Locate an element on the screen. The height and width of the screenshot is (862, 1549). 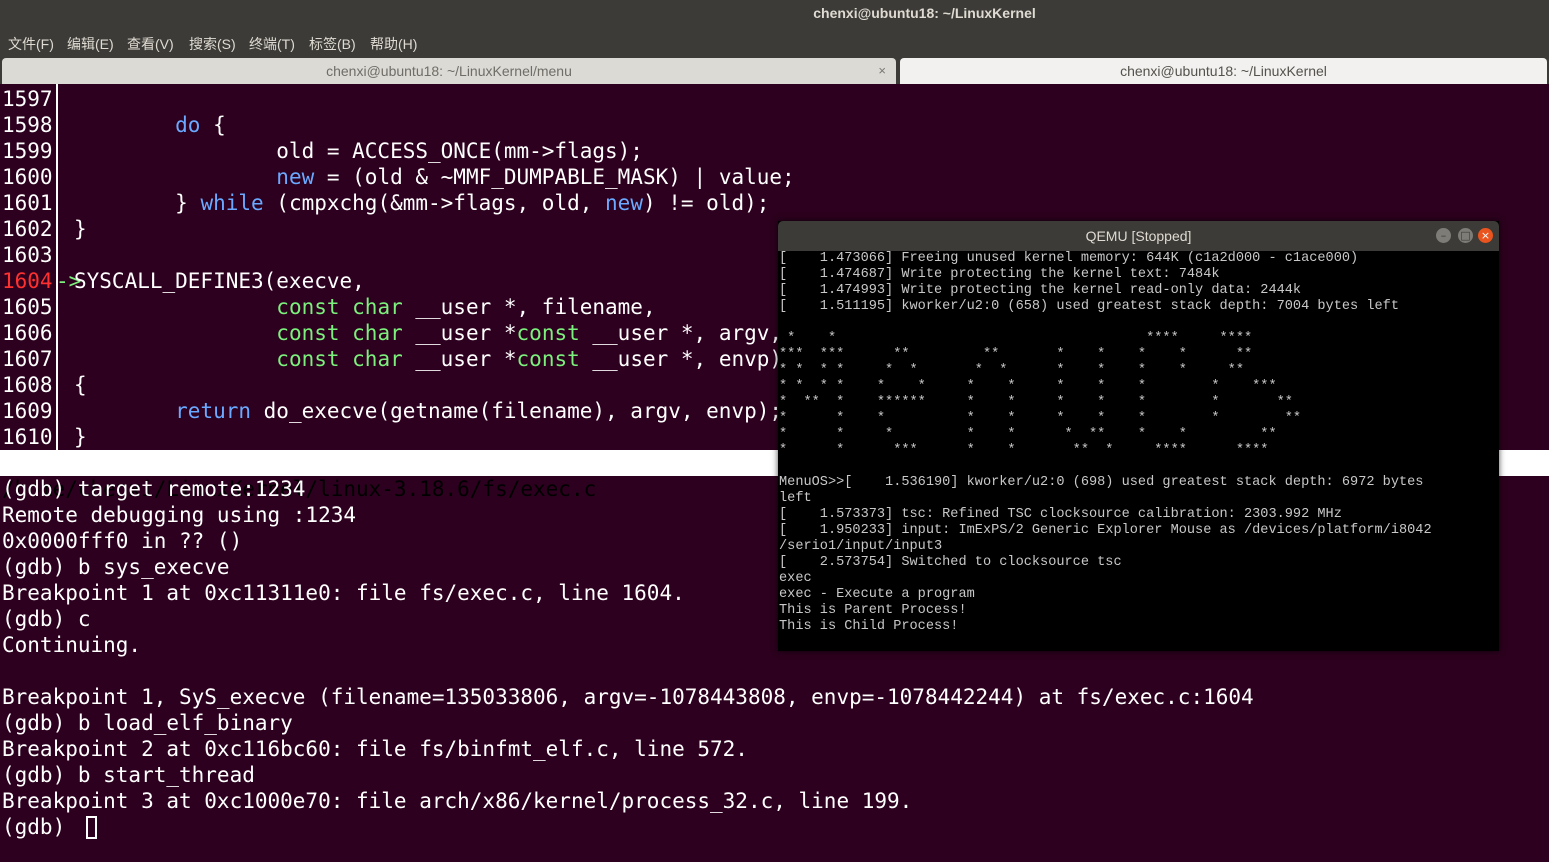
menu-terminal: 终端(T) is located at coordinates (272, 44).